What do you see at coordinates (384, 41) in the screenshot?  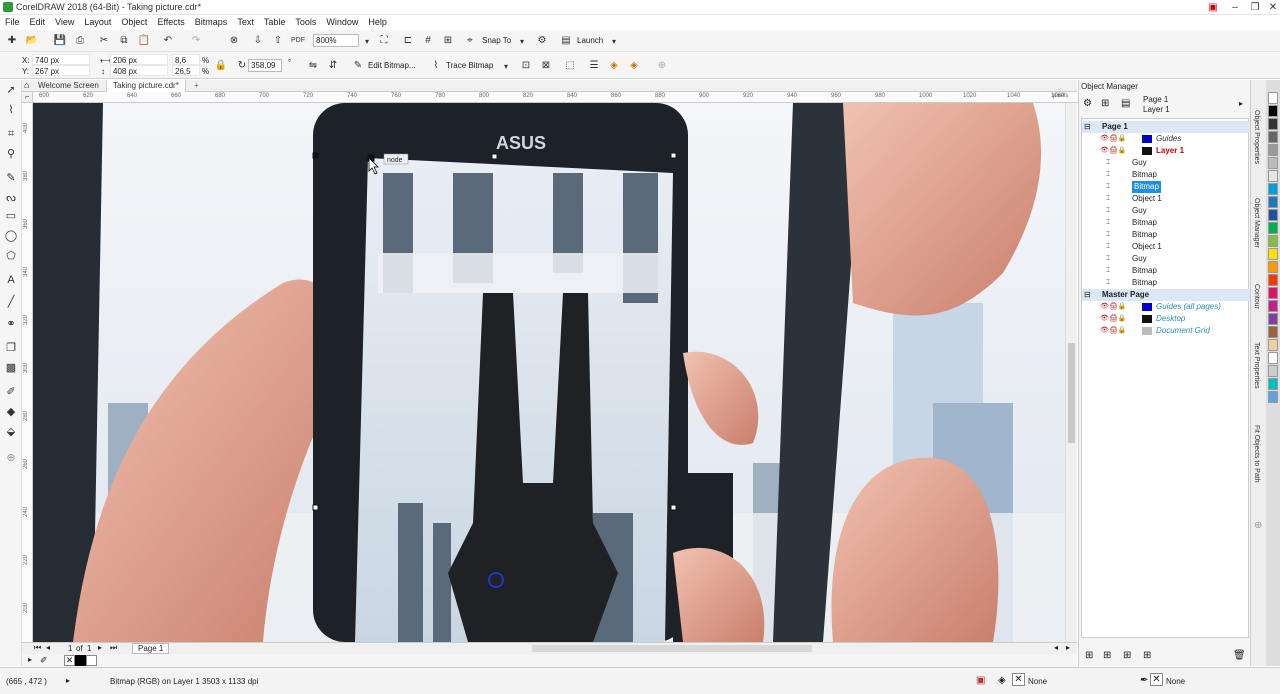 I see `full-screen-icon: ⛶` at bounding box center [384, 41].